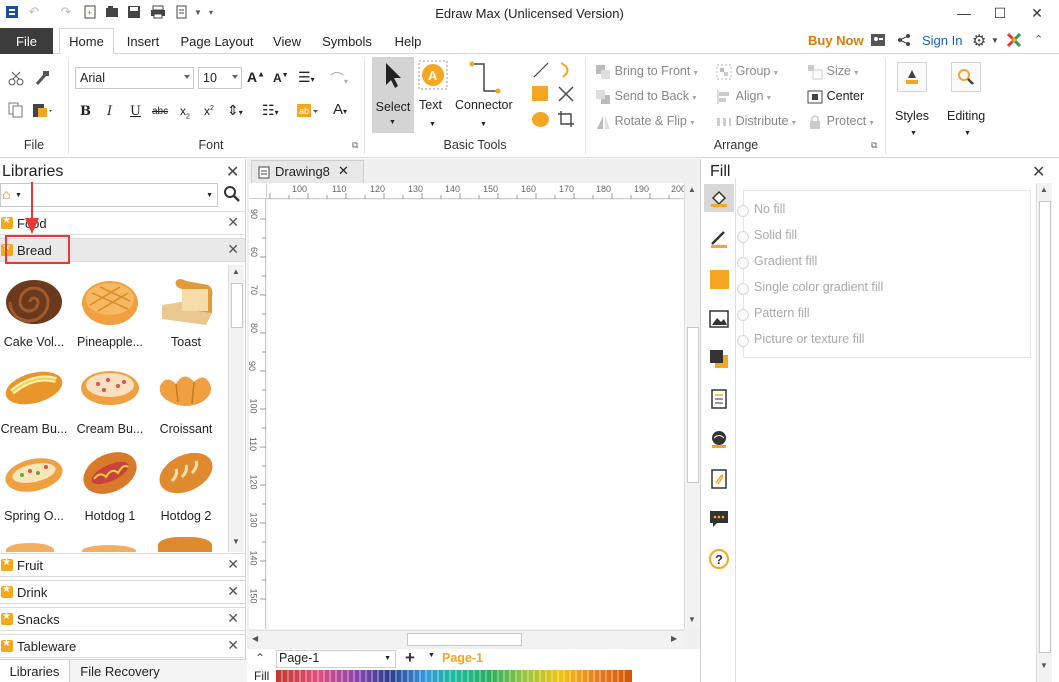 This screenshot has height=682, width=1059. I want to click on fill-option-single-color-gradient: Single color gradient fill, so click(809, 287).